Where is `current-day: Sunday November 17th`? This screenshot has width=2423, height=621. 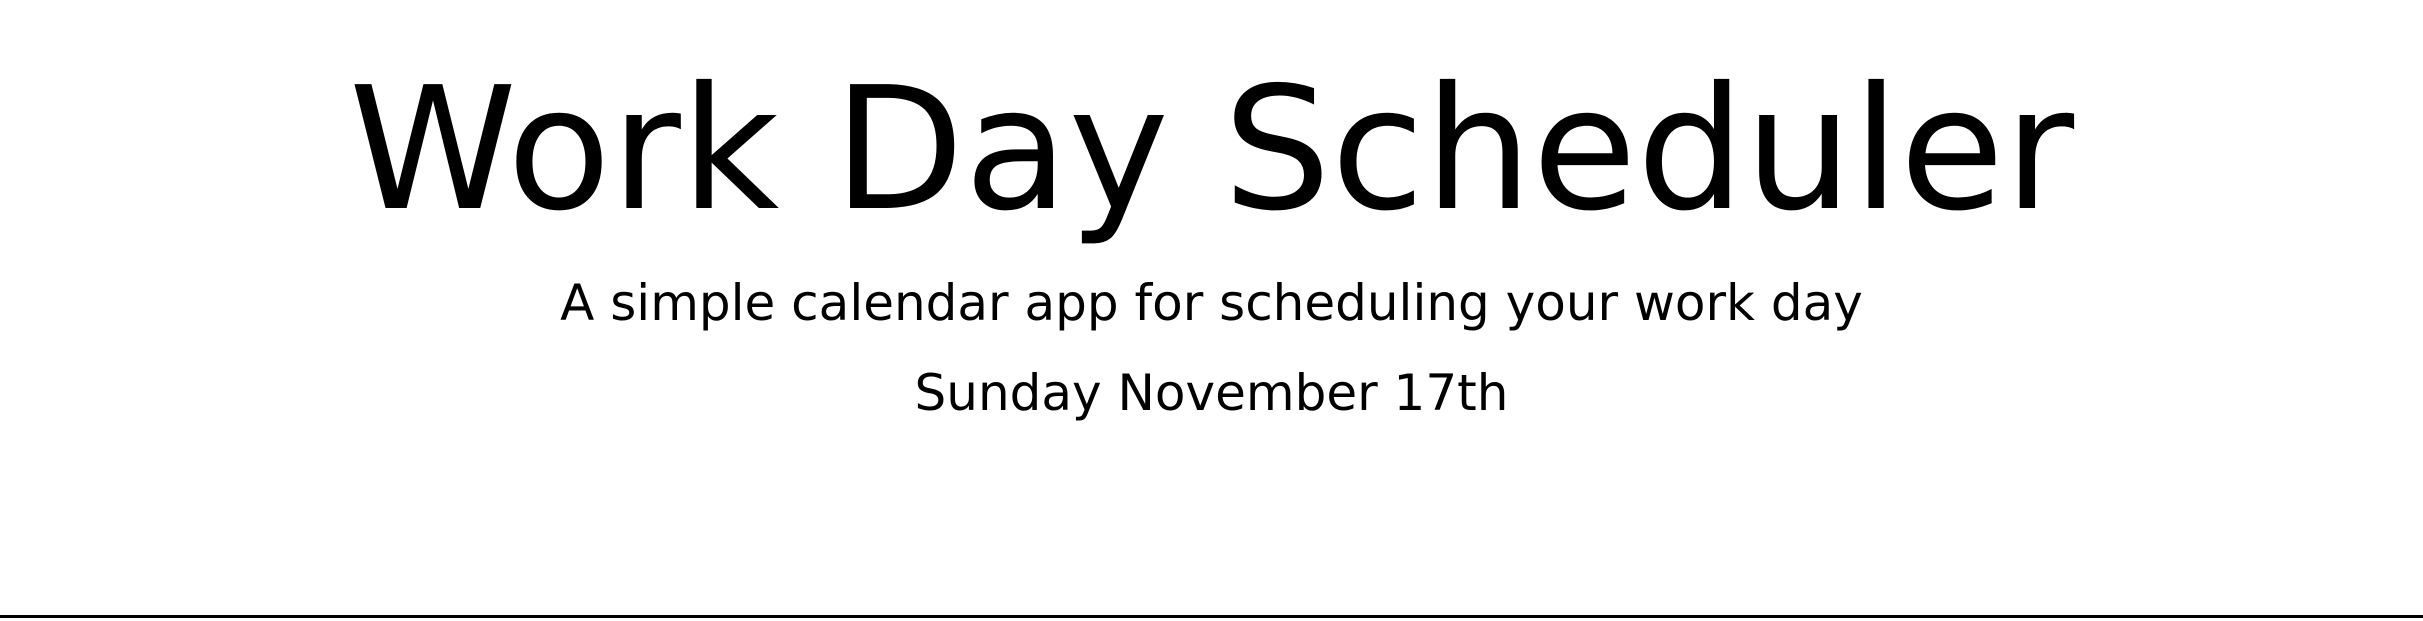 current-day: Sunday November 17th is located at coordinates (1211, 393).